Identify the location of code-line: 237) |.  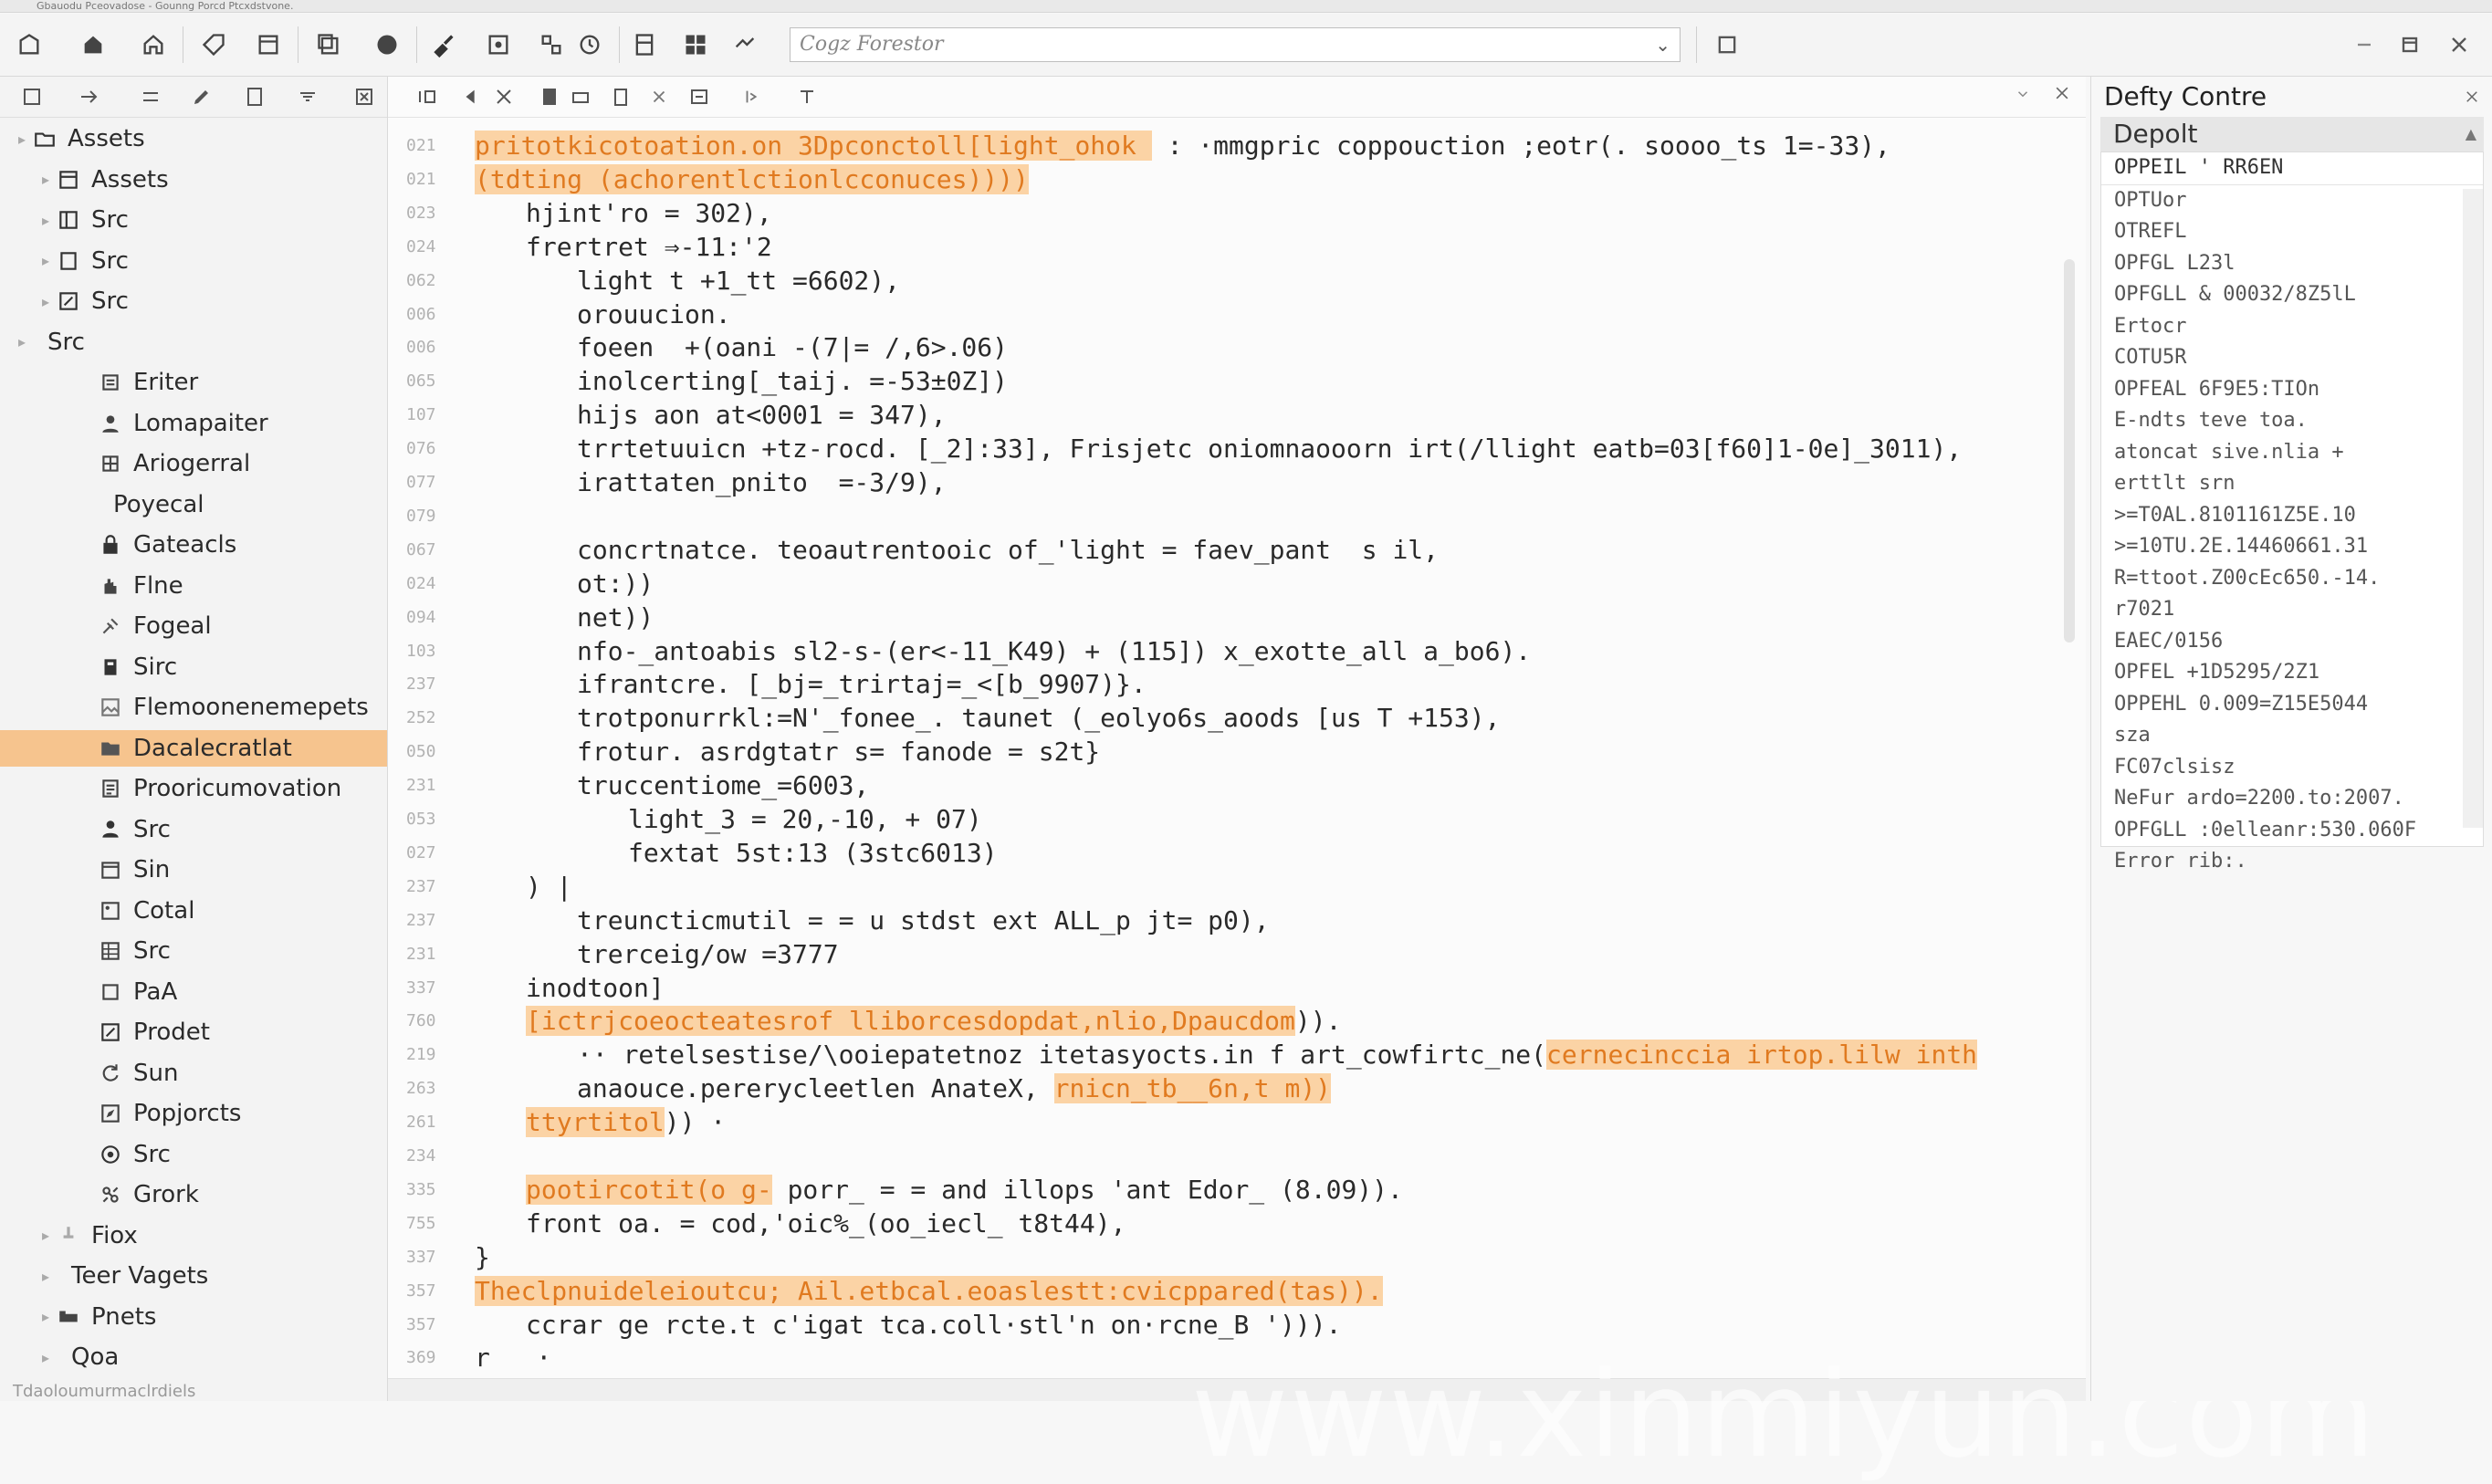
(1237, 887).